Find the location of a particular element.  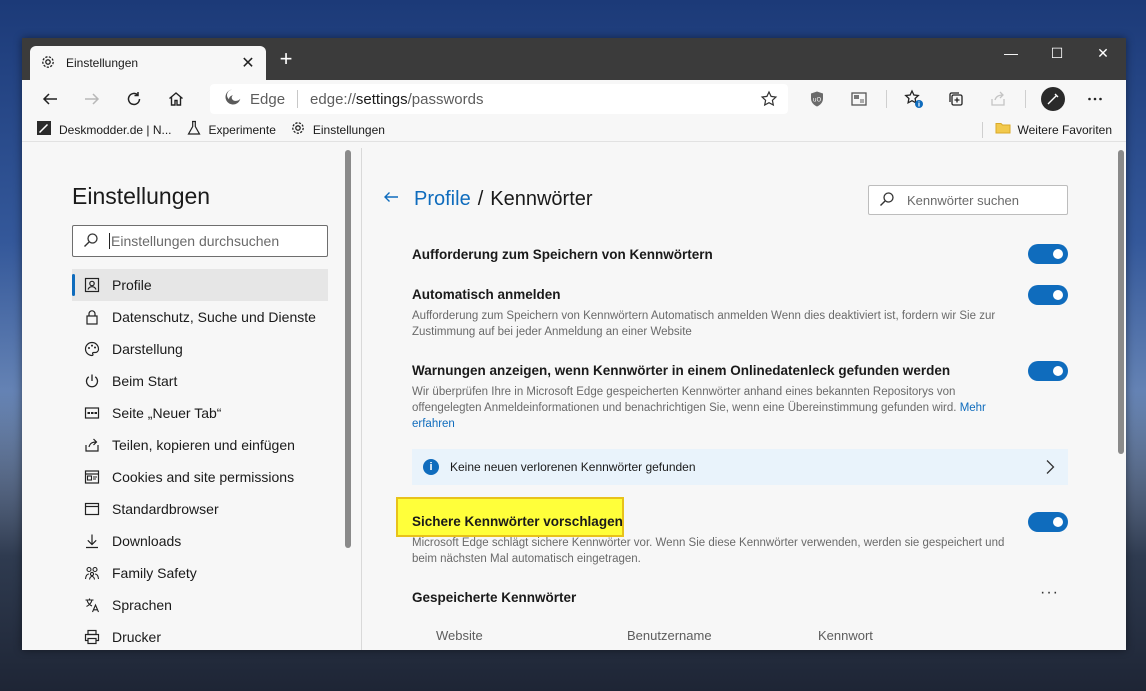

sidebar-item-profile: Profile is located at coordinates (200, 285).